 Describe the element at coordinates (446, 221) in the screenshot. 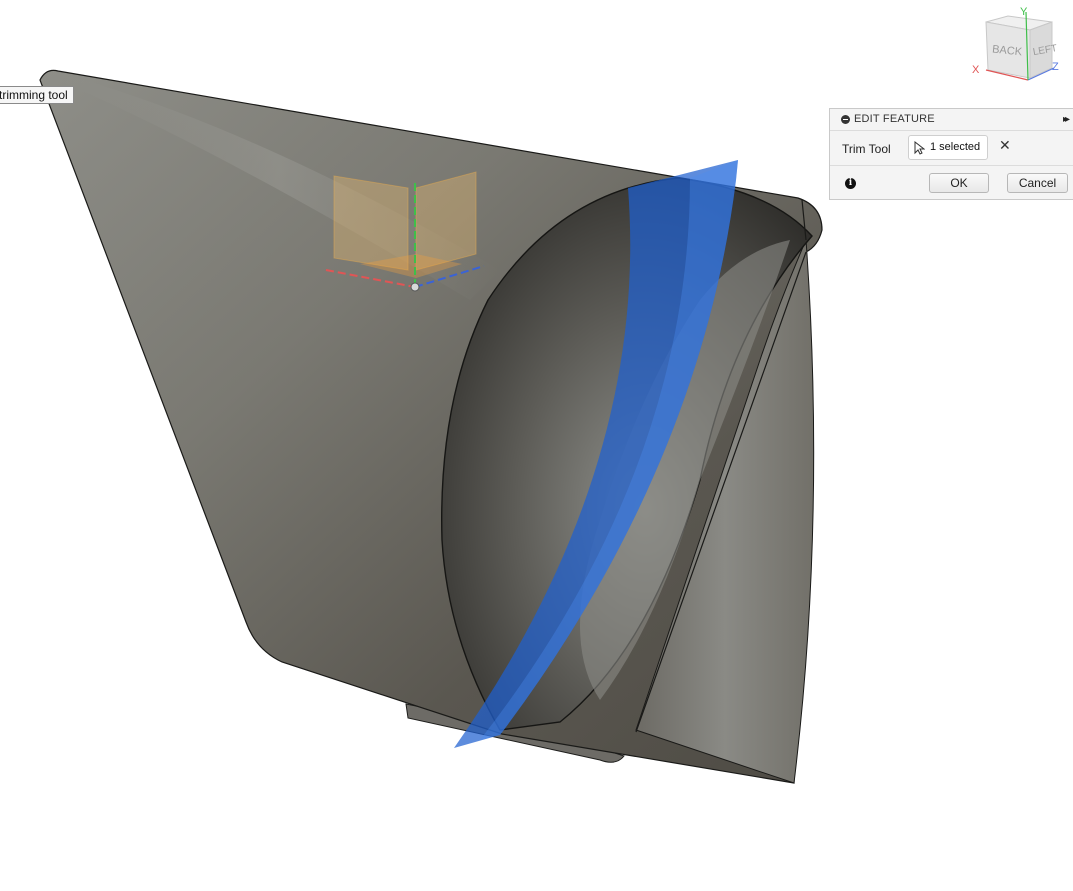

I see `origin-plane-yz` at that location.